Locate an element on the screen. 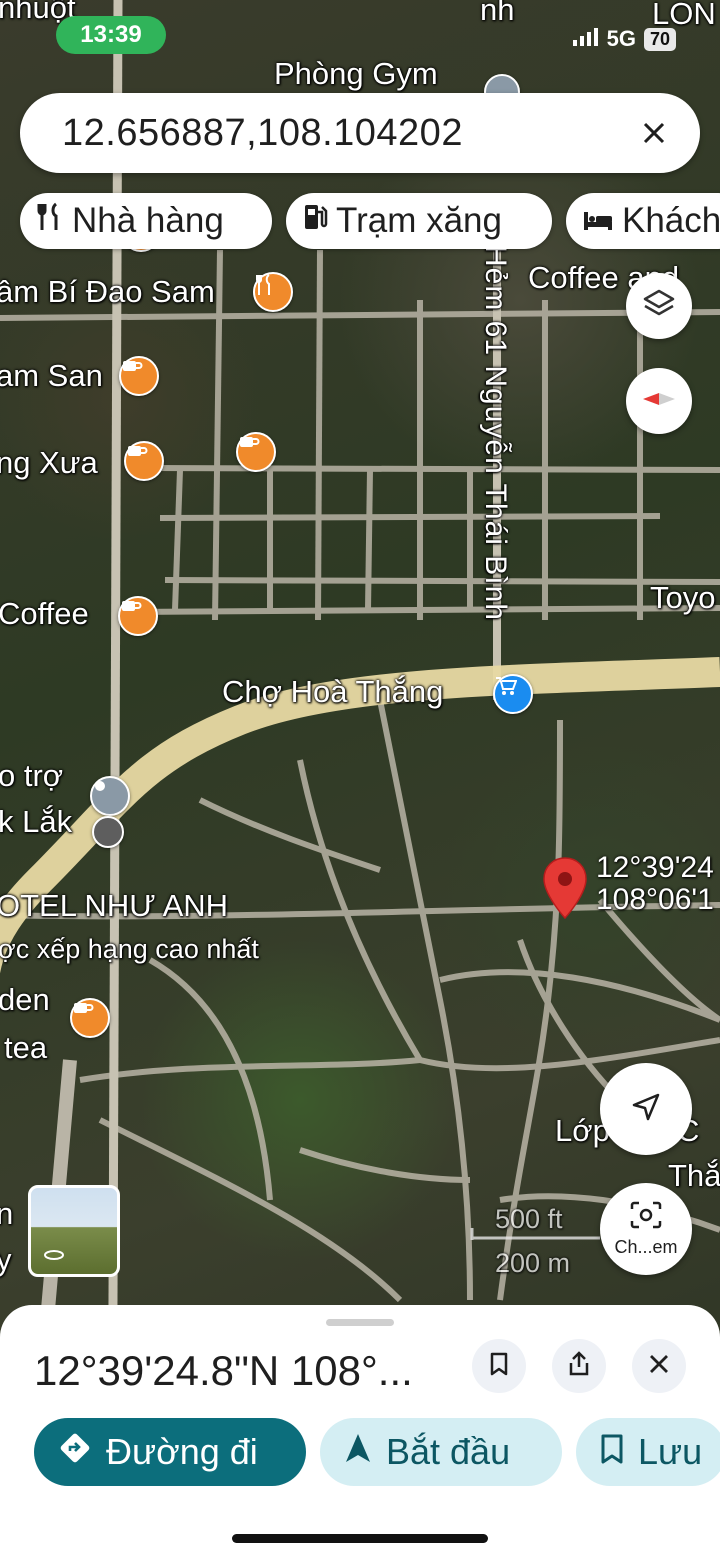 This screenshot has width=720, height=1557. map-label: âm Bí Đao Sam is located at coordinates (107, 291).